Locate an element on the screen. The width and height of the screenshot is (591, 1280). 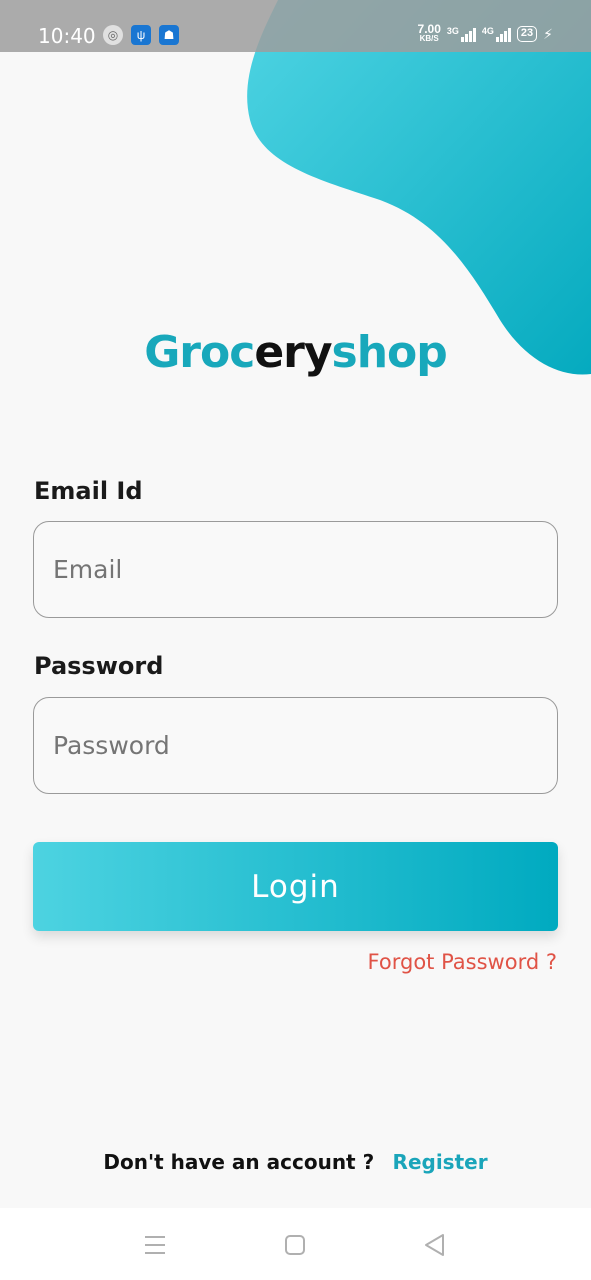
chrome-icon: ◎ is located at coordinates (113, 35).